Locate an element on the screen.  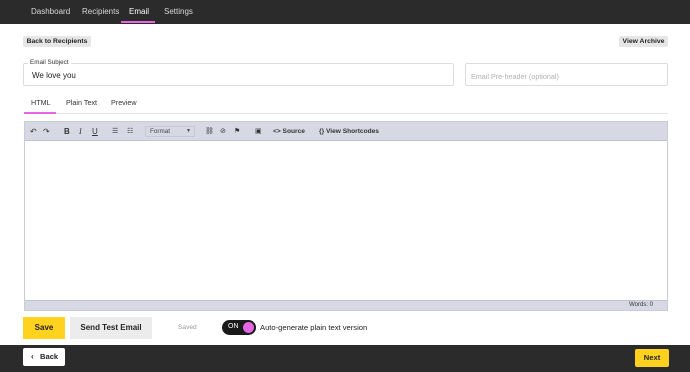
auto-generate-toggle: ON is located at coordinates (239, 327).